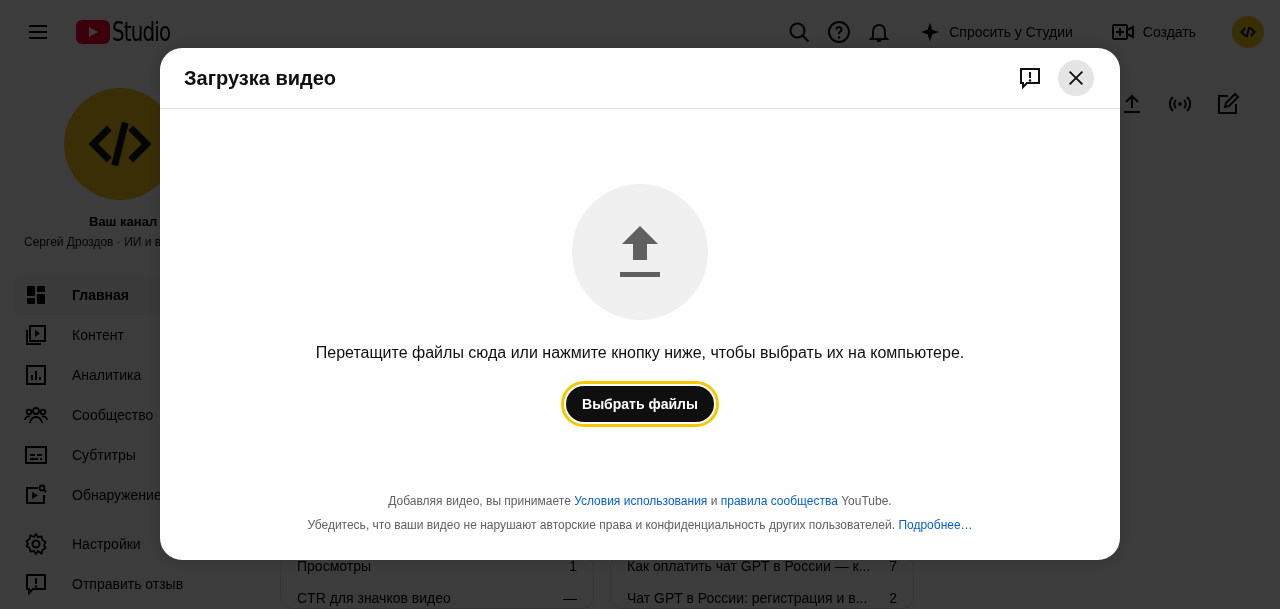 Image resolution: width=1280 pixels, height=609 pixels. Describe the element at coordinates (128, 32) in the screenshot. I see `studio-logo: Studio` at that location.